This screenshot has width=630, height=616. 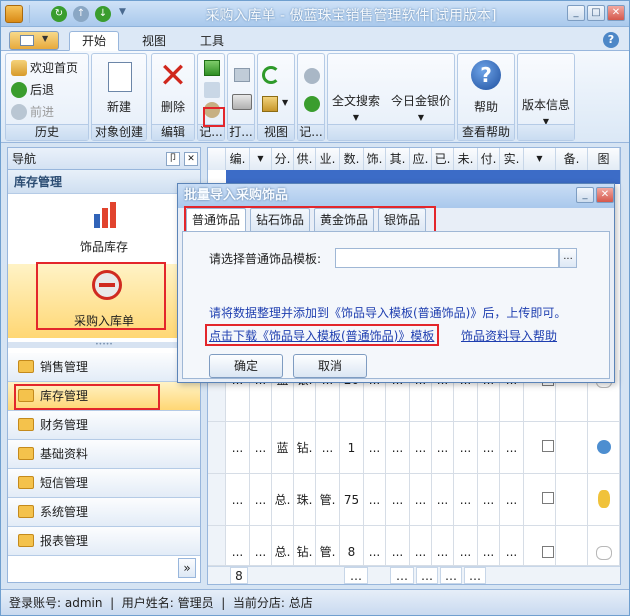 What do you see at coordinates (375, 159) in the screenshot?
I see `grid-header: 饰.` at bounding box center [375, 159].